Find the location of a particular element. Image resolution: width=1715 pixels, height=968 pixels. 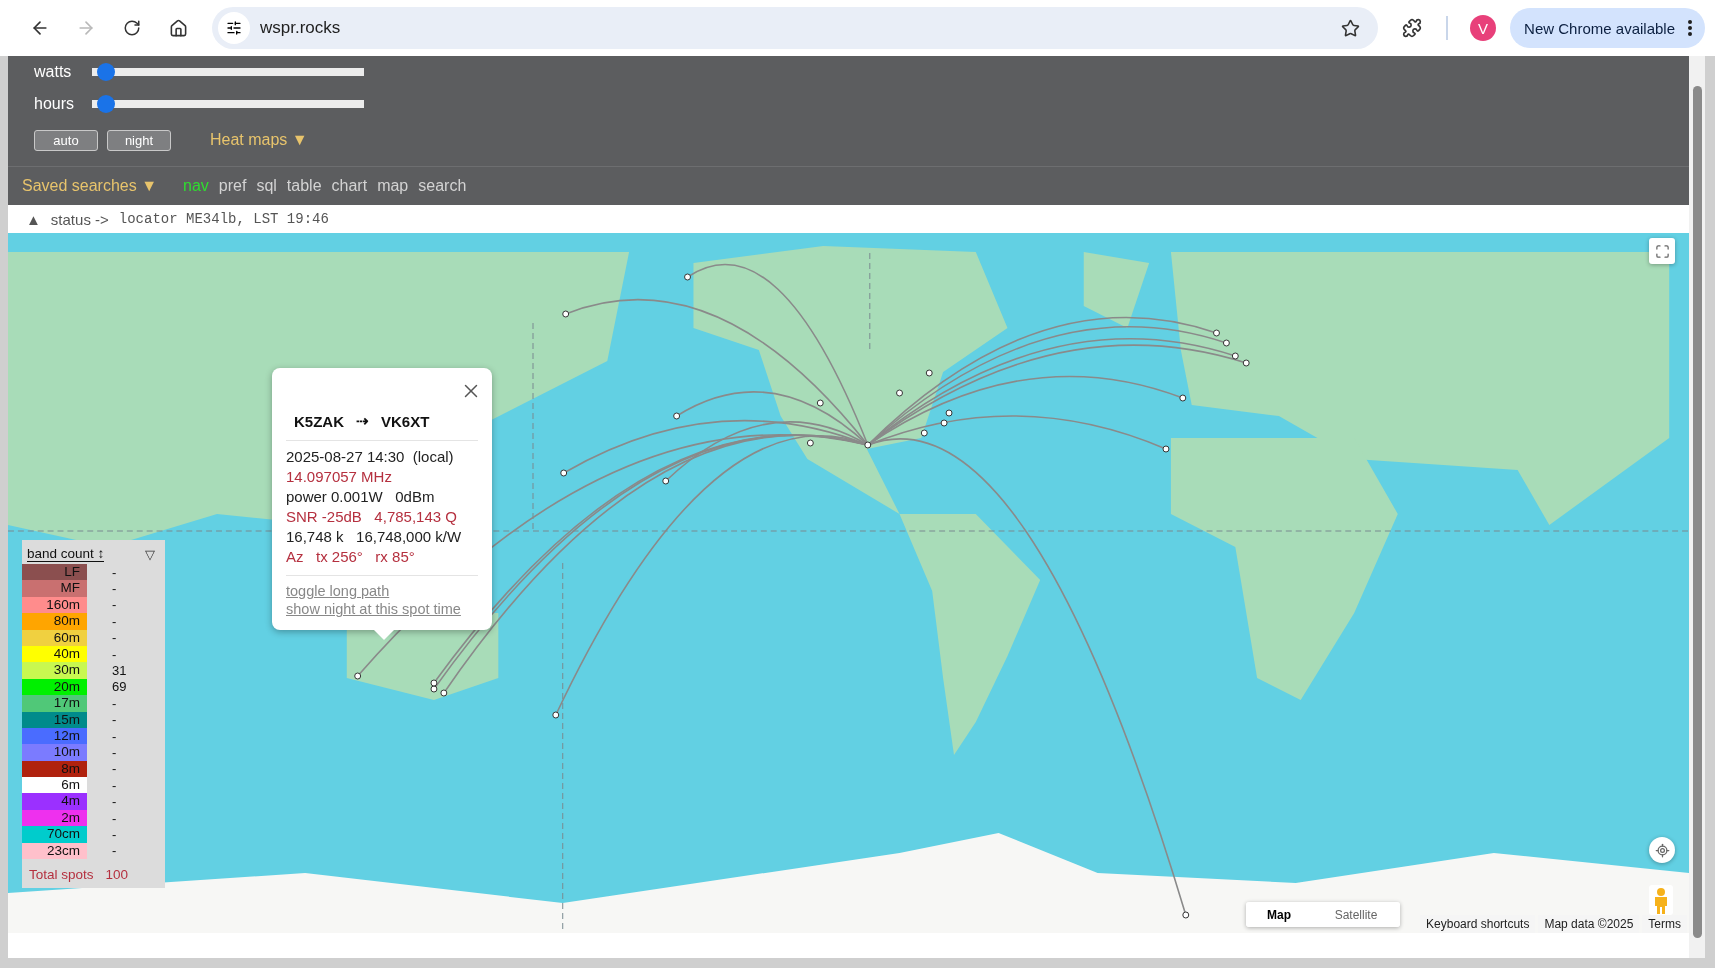

band-swatch: 30m is located at coordinates (54, 670).